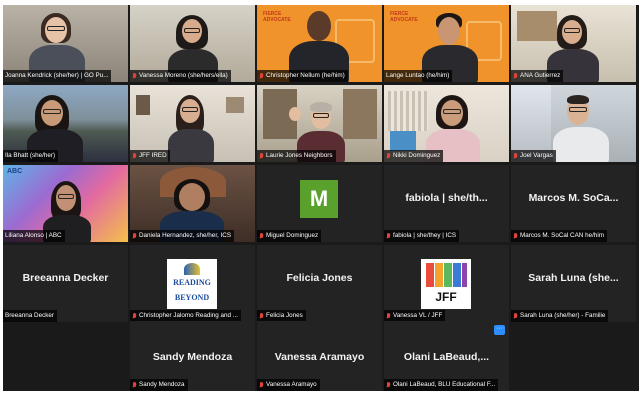 Image resolution: width=642 pixels, height=393 pixels. What do you see at coordinates (446, 297) in the screenshot?
I see `jff-logo-text: JFF` at bounding box center [446, 297].